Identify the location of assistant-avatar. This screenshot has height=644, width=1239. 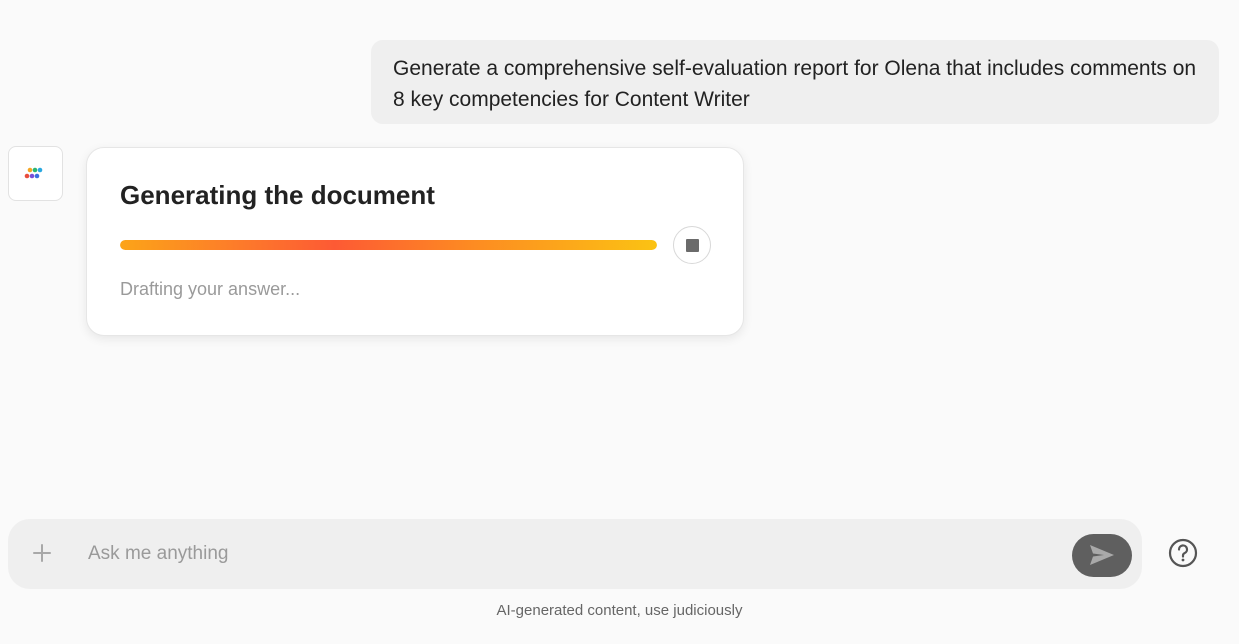
(35, 173).